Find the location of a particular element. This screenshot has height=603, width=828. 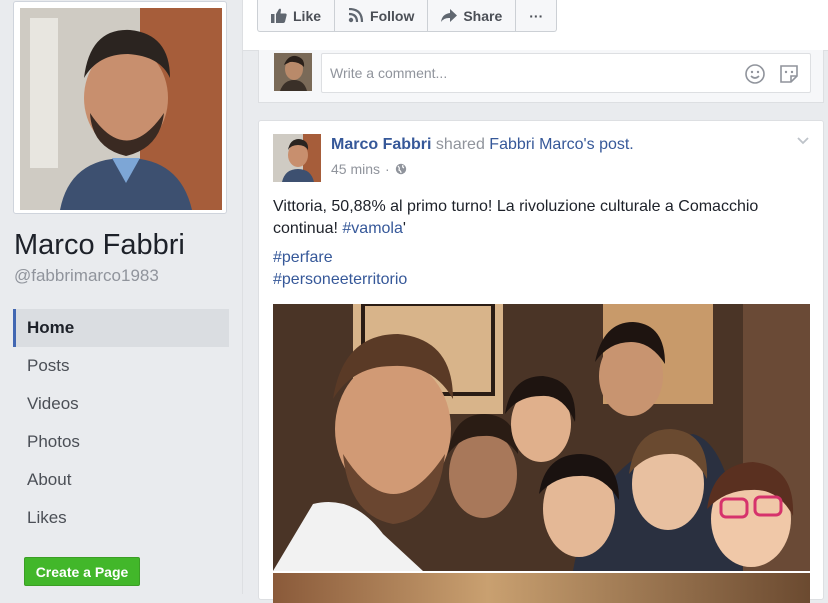

column-divider is located at coordinates (242, 297).